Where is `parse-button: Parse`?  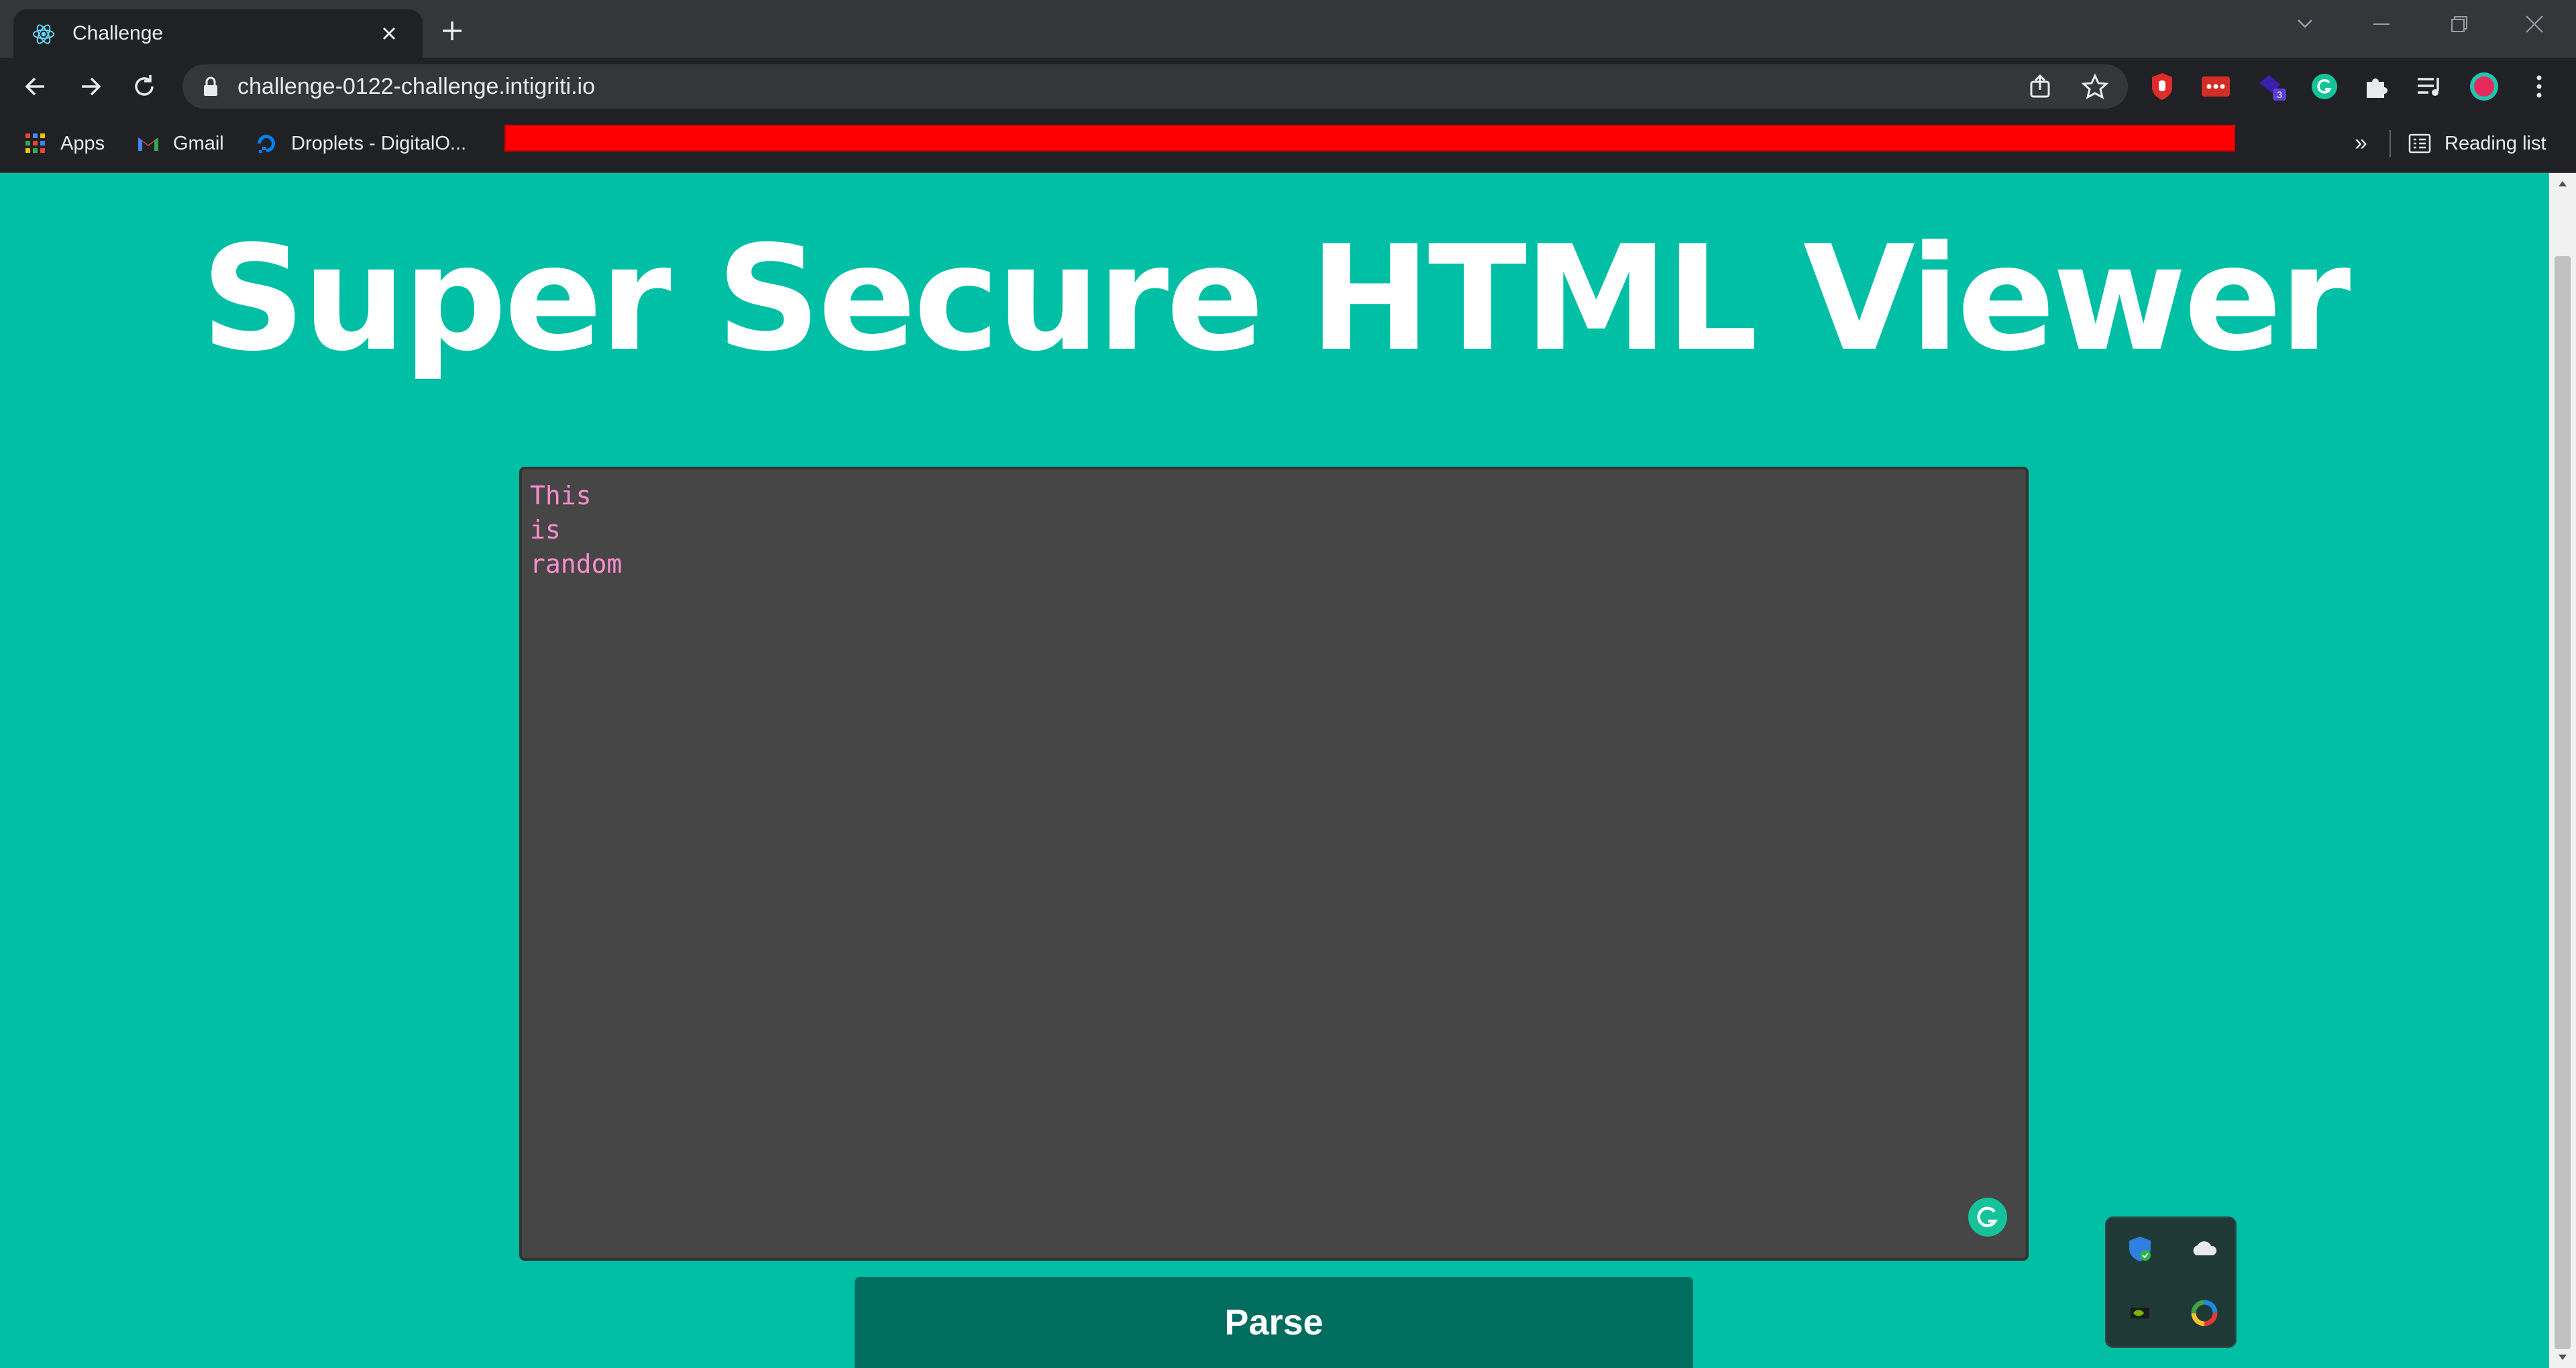 parse-button: Parse is located at coordinates (1274, 1322).